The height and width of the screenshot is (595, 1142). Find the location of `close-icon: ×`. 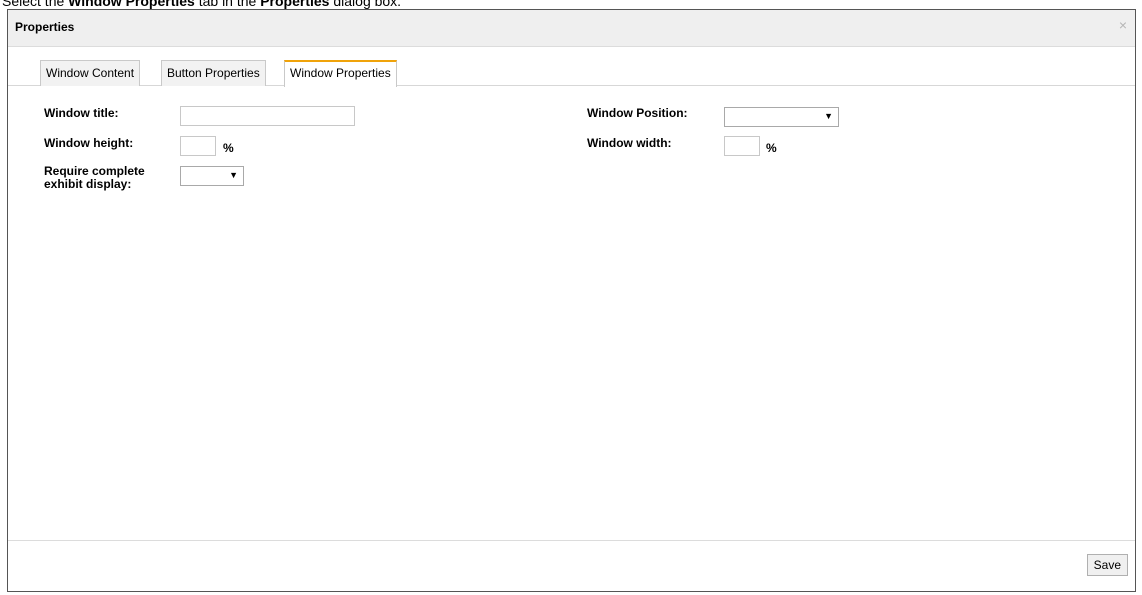

close-icon: × is located at coordinates (1123, 25).